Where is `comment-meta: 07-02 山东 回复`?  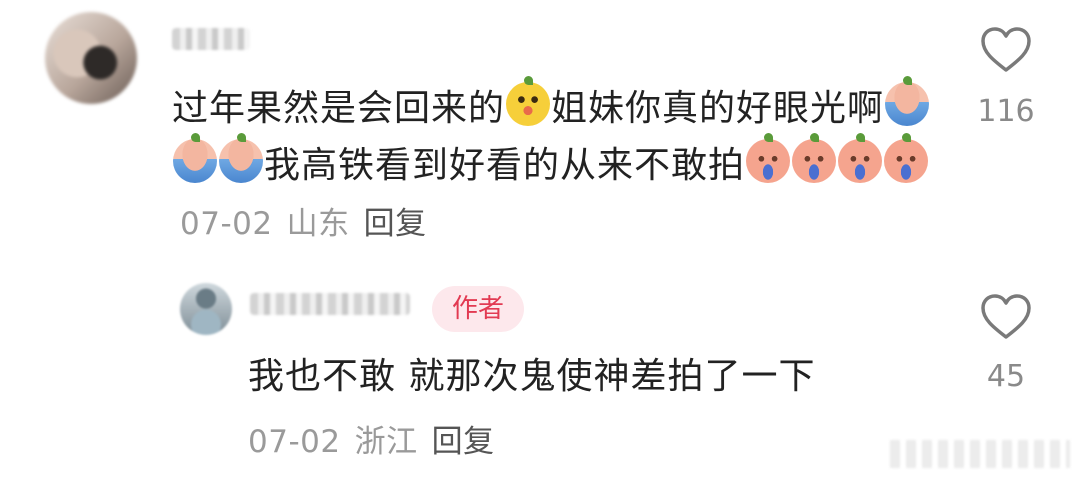 comment-meta: 07-02 山东 回复 is located at coordinates (303, 224).